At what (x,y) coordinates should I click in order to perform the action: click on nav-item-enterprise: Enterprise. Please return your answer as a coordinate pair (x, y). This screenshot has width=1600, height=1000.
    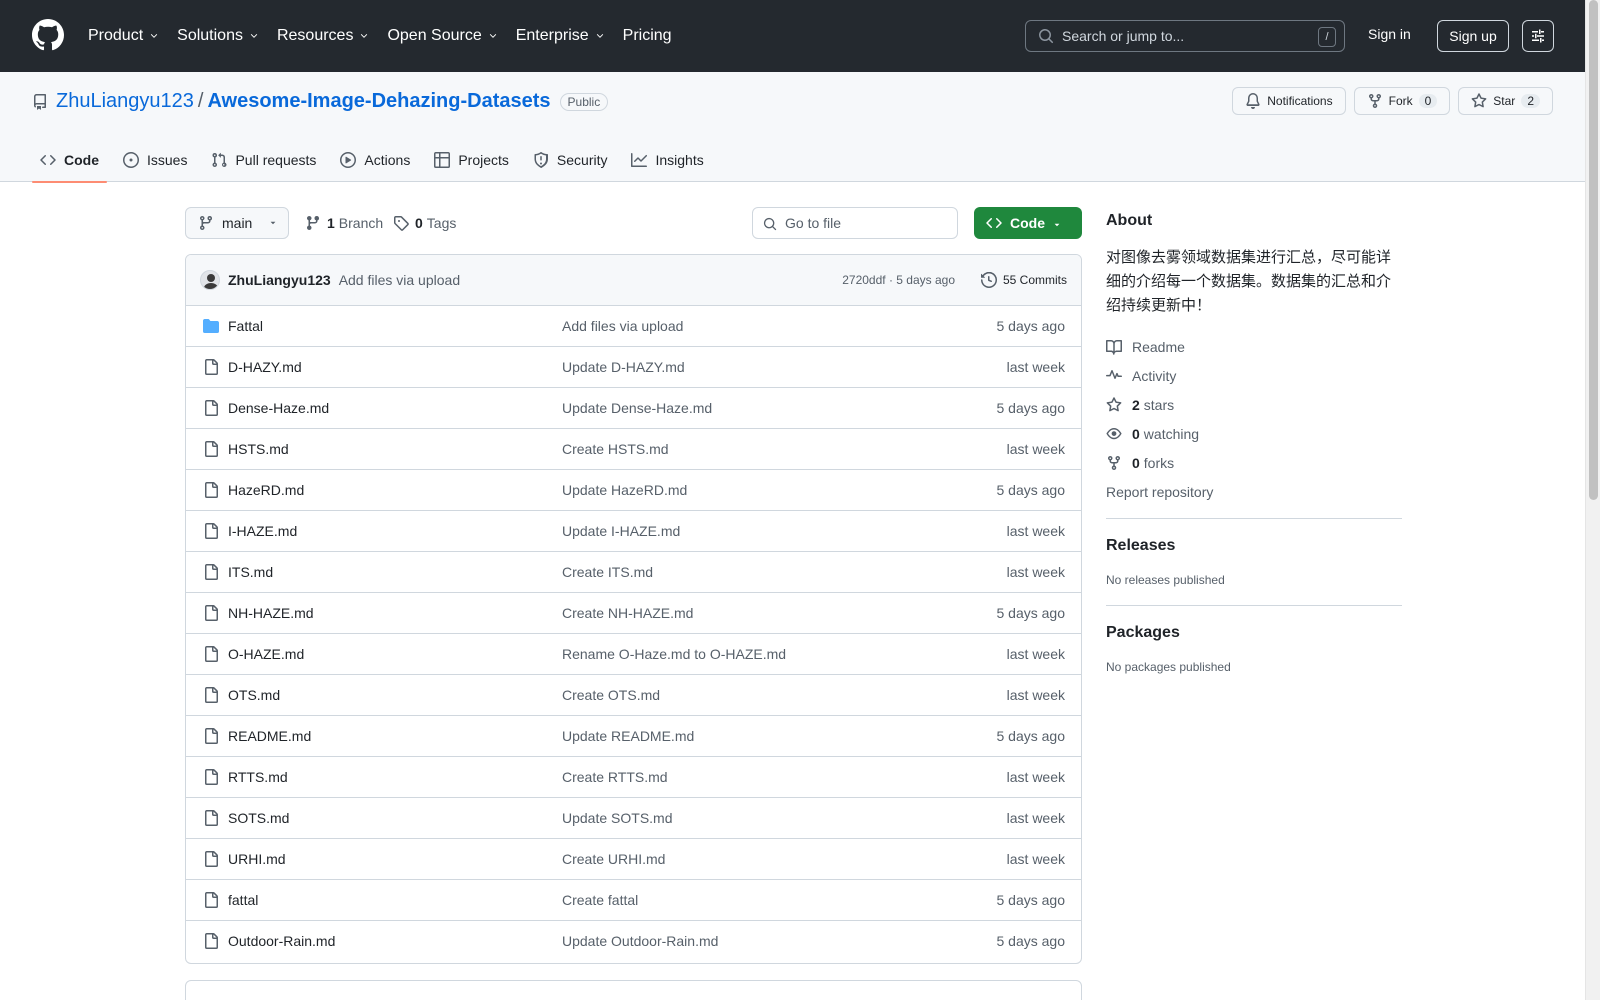
    Looking at the image, I should click on (560, 36).